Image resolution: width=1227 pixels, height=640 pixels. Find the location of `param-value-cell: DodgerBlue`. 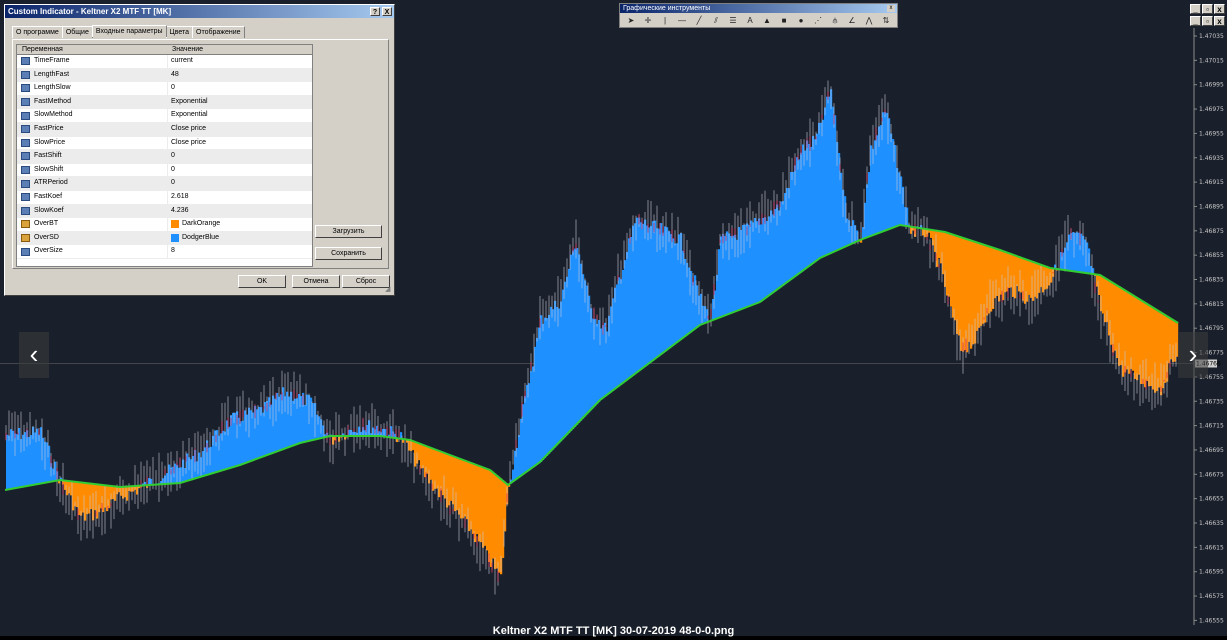

param-value-cell: DodgerBlue is located at coordinates (239, 238).